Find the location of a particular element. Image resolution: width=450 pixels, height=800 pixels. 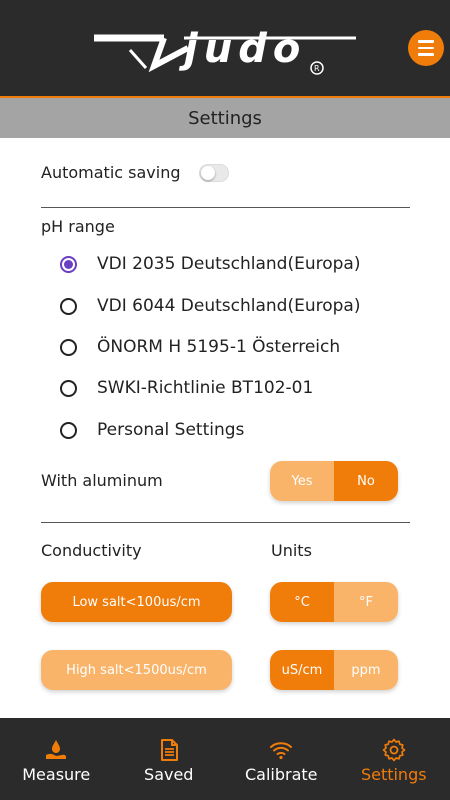

aluminum-no-button: No is located at coordinates (366, 481).